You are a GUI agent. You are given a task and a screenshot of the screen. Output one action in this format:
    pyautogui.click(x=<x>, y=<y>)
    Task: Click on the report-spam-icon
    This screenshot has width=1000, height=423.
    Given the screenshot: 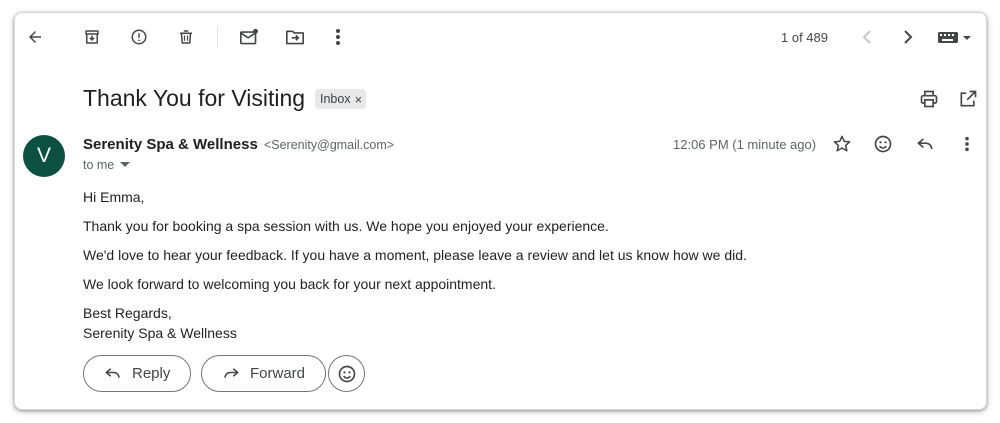 What is the action you would take?
    pyautogui.click(x=139, y=37)
    